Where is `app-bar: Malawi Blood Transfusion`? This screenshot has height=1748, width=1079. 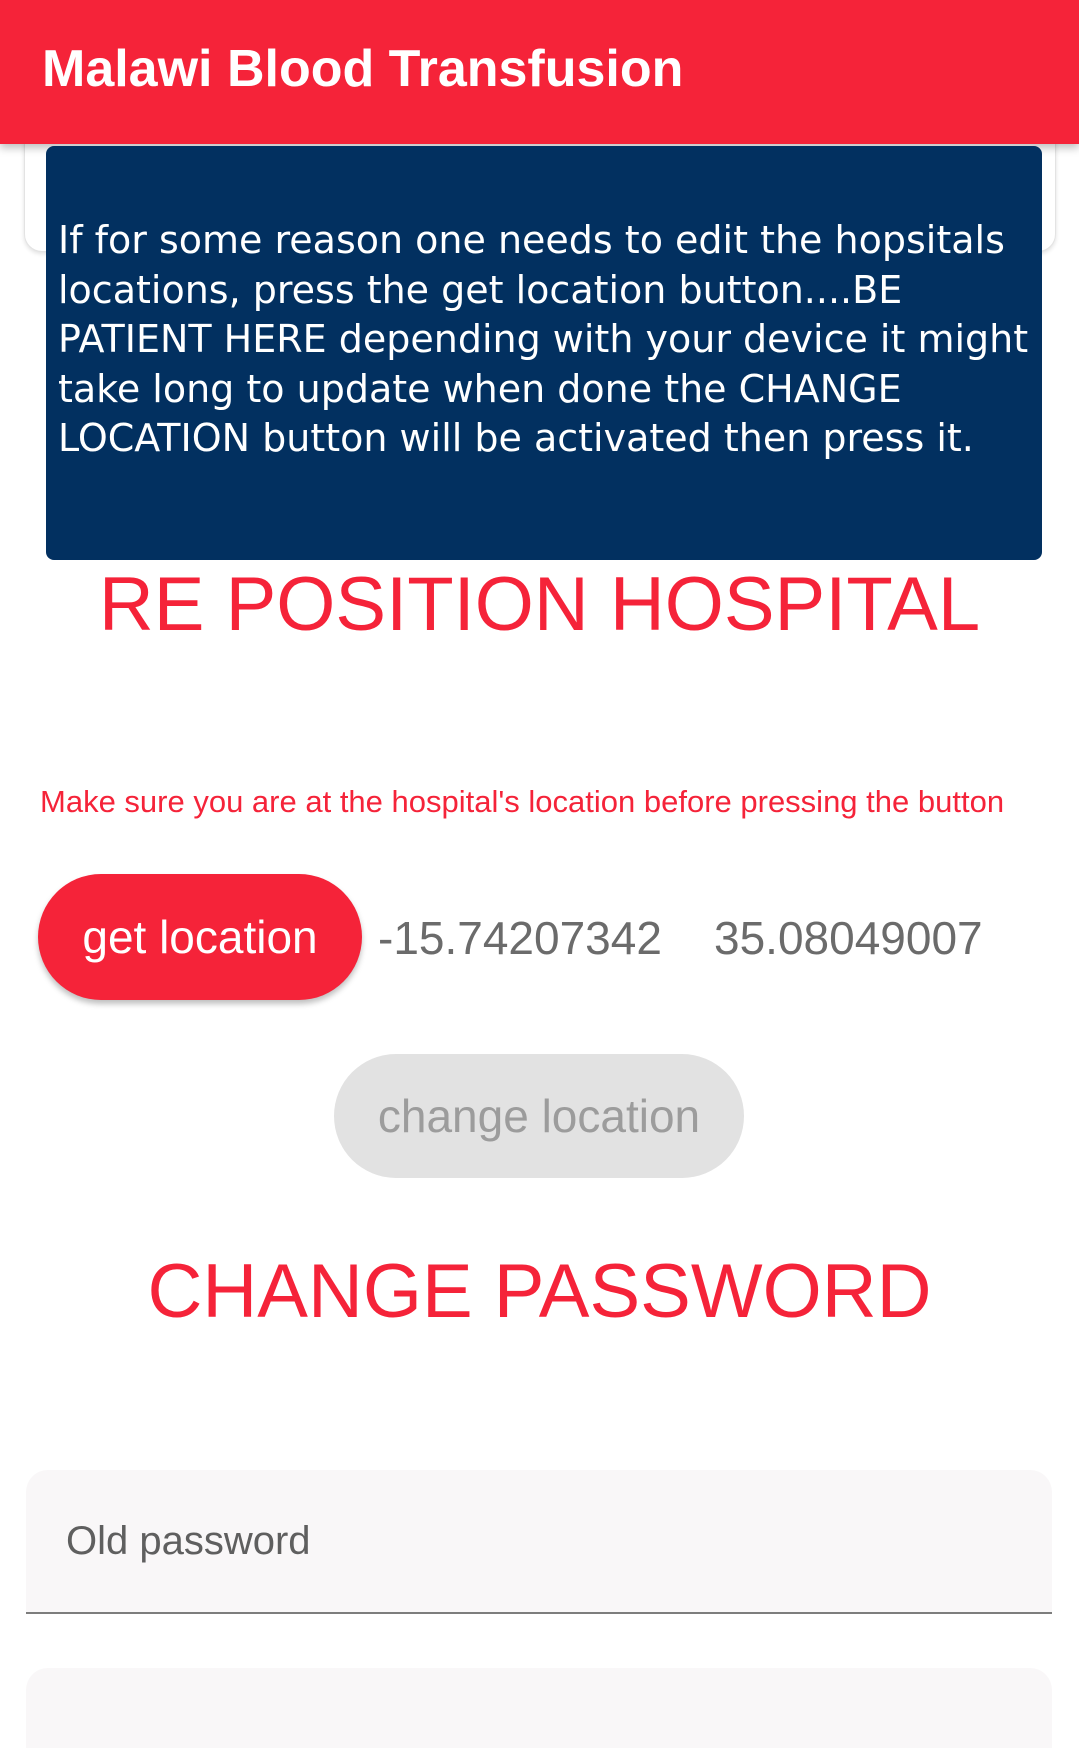 app-bar: Malawi Blood Transfusion is located at coordinates (539, 72).